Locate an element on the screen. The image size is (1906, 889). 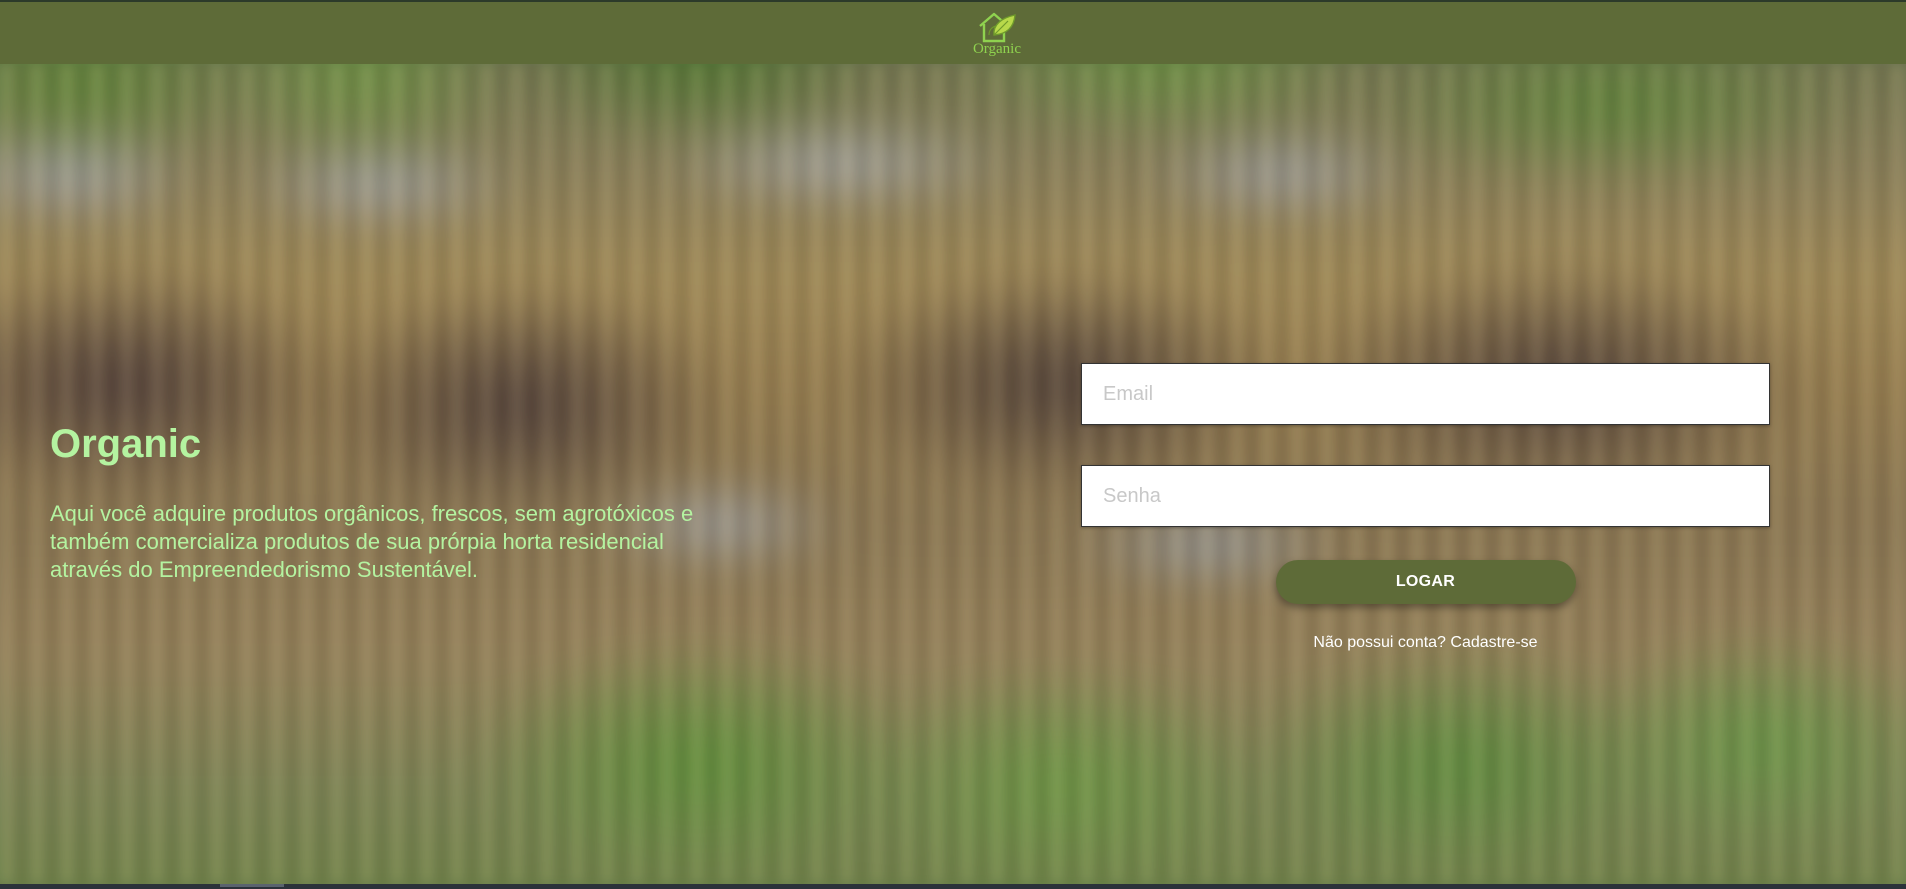
signup-prompt: Não possui conta? Cadastre-se is located at coordinates (1425, 643).